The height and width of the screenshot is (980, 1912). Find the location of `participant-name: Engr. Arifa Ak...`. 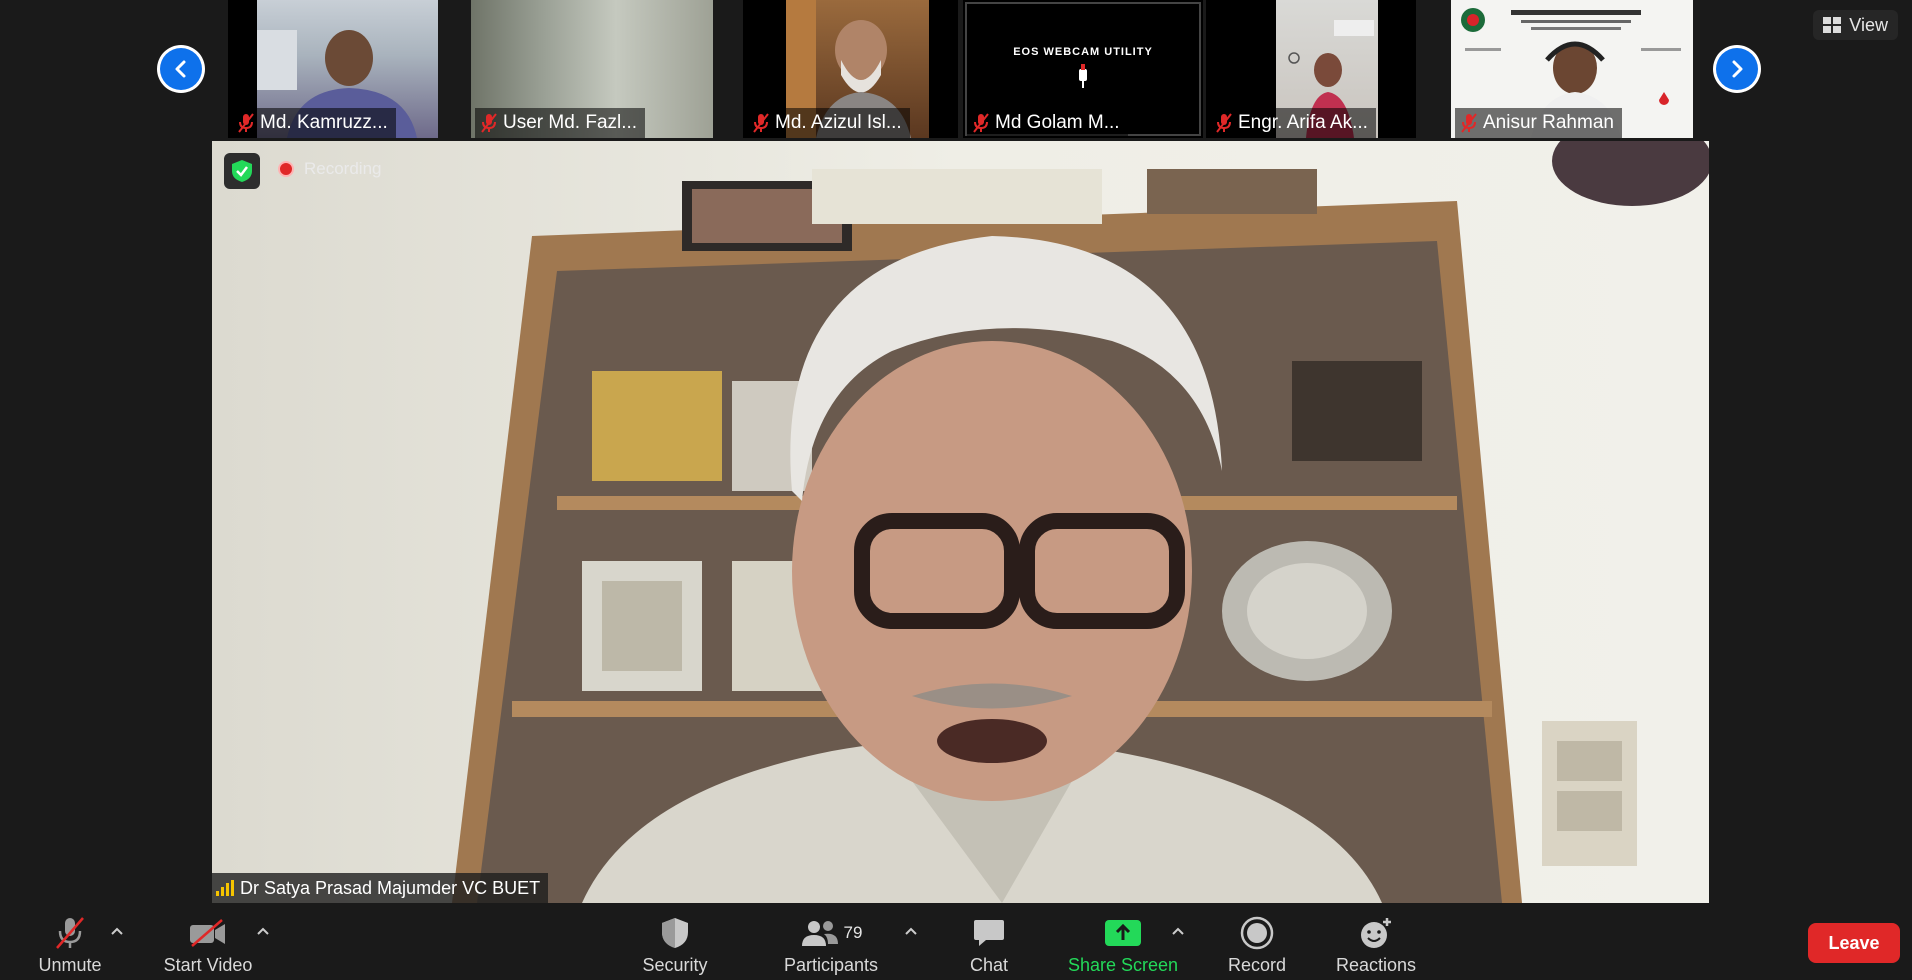

participant-name: Engr. Arifa Ak... is located at coordinates (1303, 122).